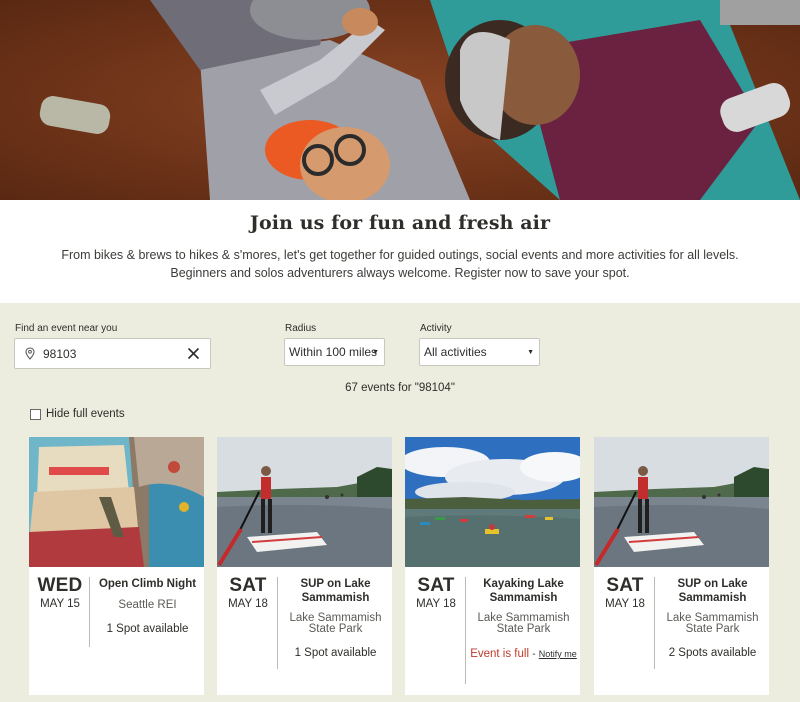 The image size is (800, 702). I want to click on location-field, so click(112, 353).